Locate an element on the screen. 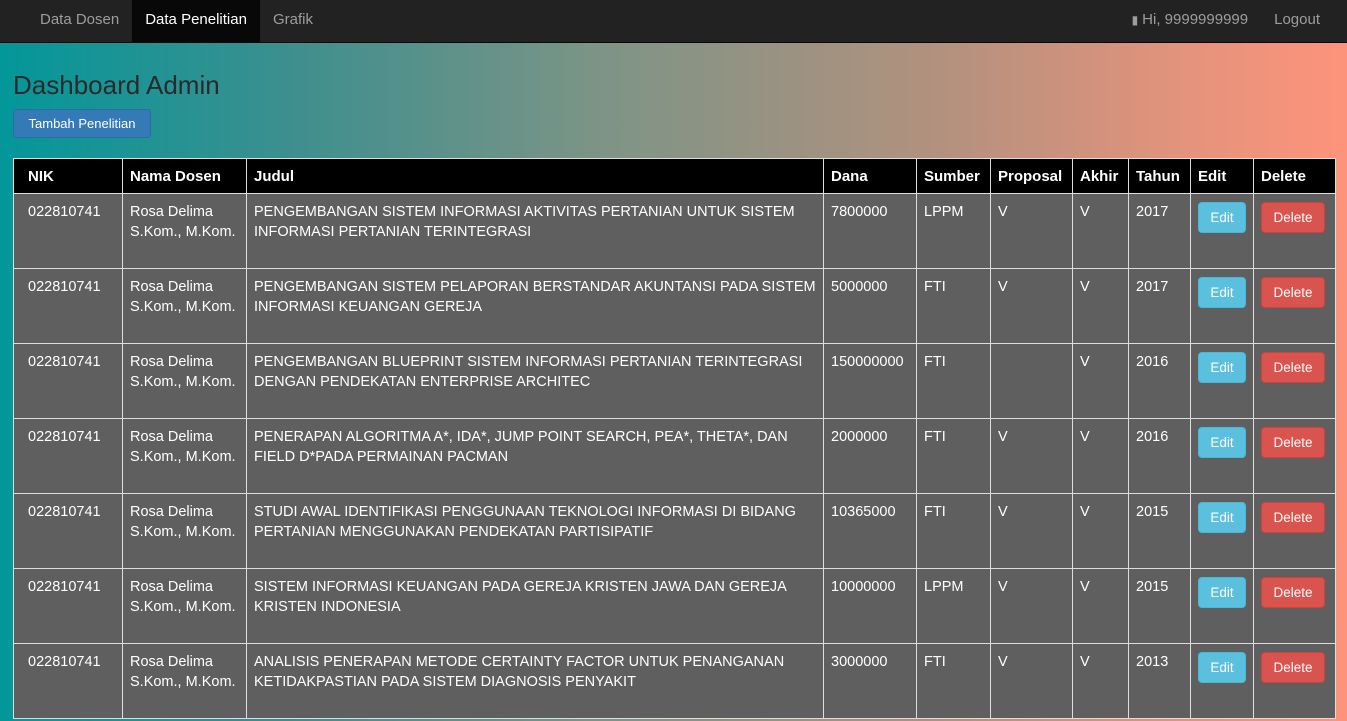 The width and height of the screenshot is (1347, 721). header-edit: Edit is located at coordinates (1222, 176).